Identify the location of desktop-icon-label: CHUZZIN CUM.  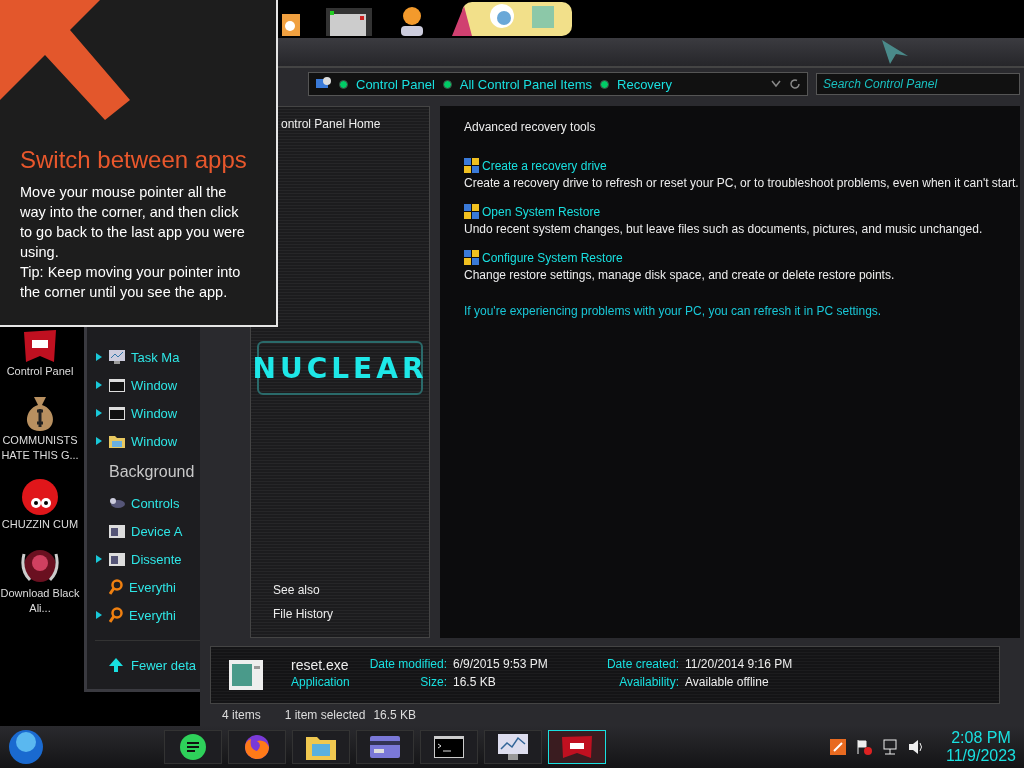
(41, 524).